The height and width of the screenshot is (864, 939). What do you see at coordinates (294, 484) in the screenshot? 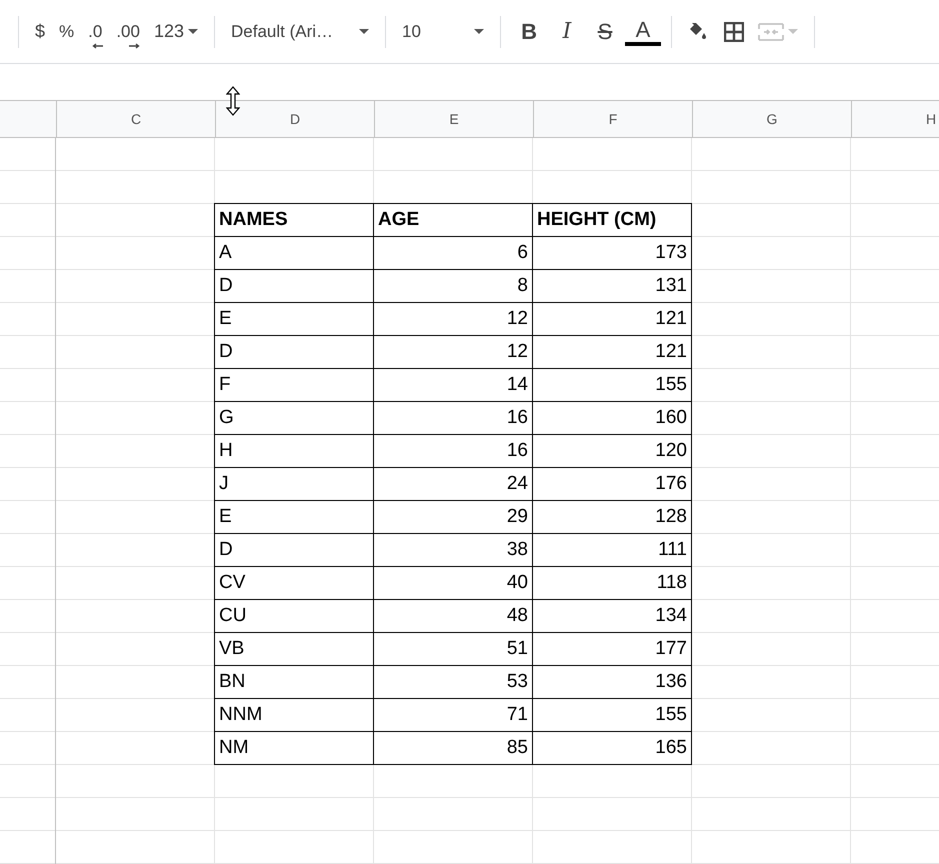
I see `table-cell: J` at bounding box center [294, 484].